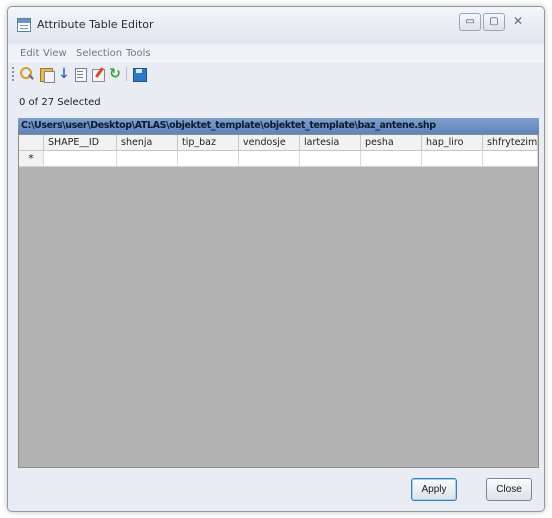  Describe the element at coordinates (391, 143) in the screenshot. I see `column-header: pesha` at that location.